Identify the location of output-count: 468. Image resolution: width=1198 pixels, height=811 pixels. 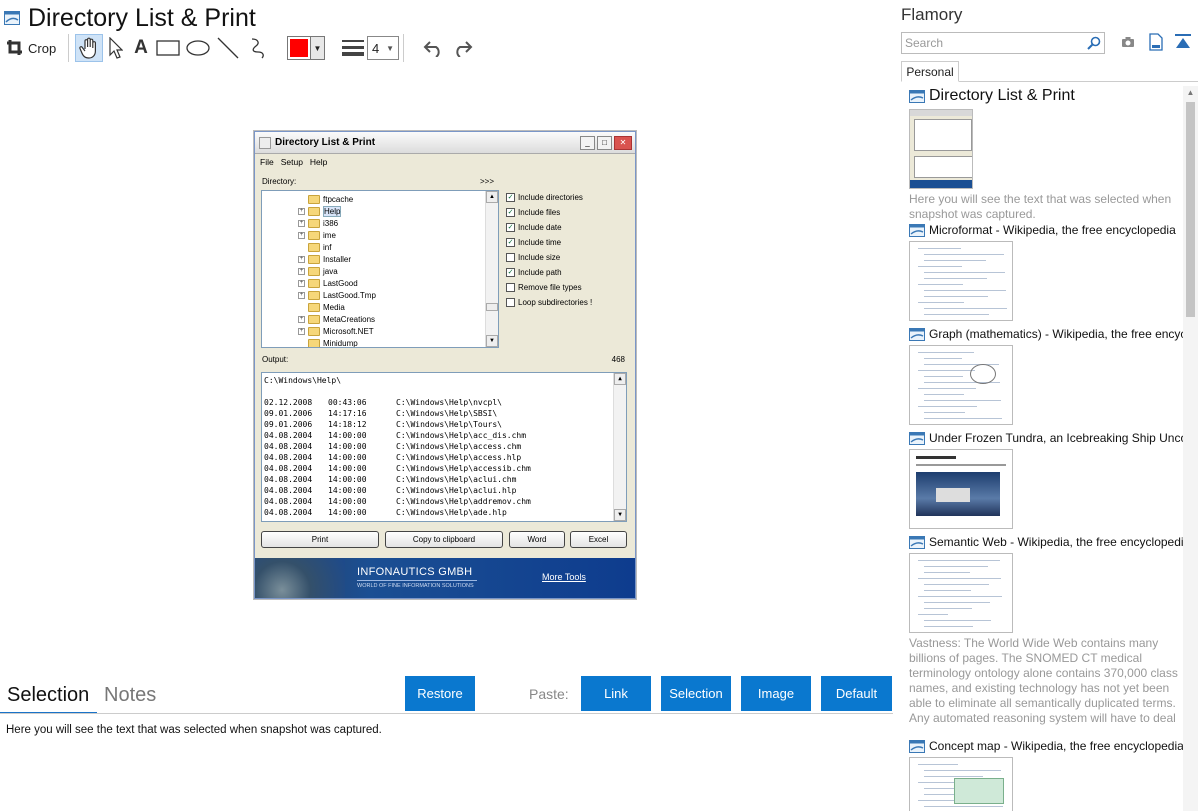
(618, 359).